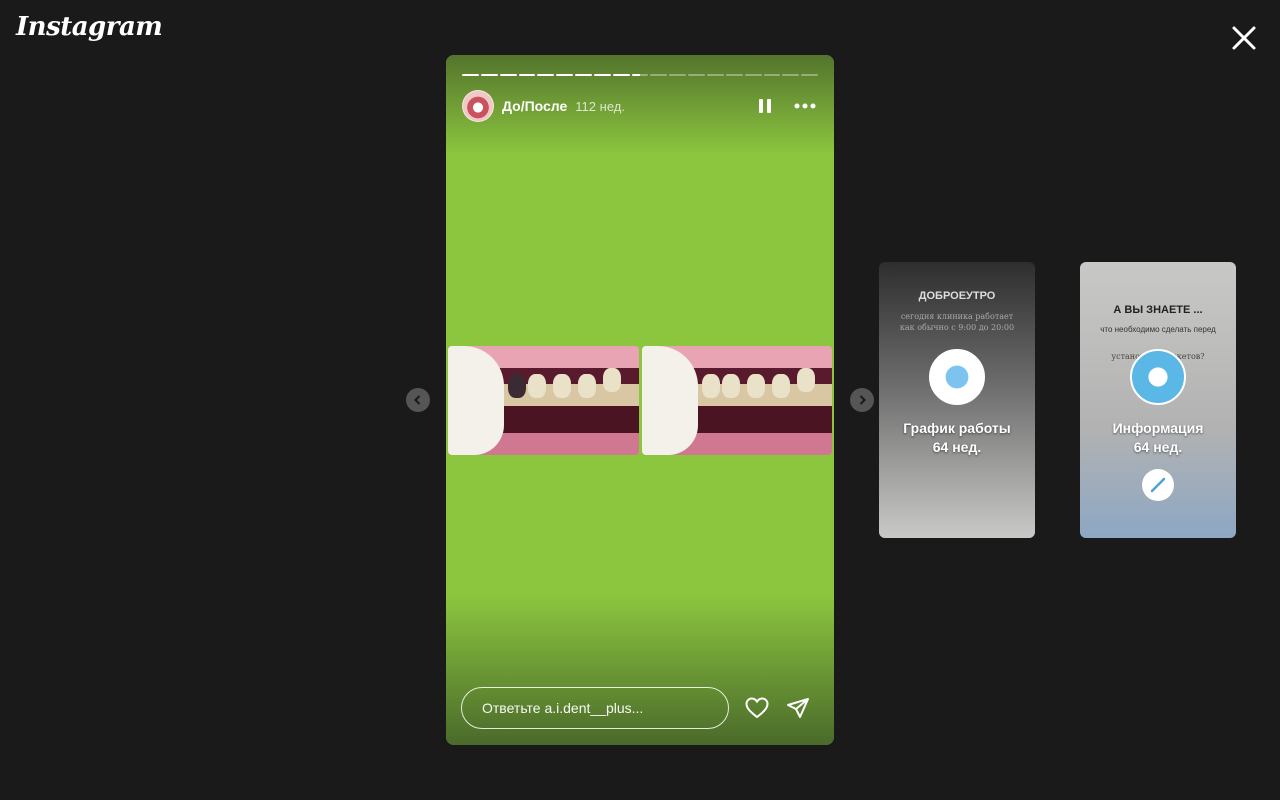  What do you see at coordinates (957, 327) in the screenshot?
I see `preview-bg-text: как обычно с 9:00 до 20:00` at bounding box center [957, 327].